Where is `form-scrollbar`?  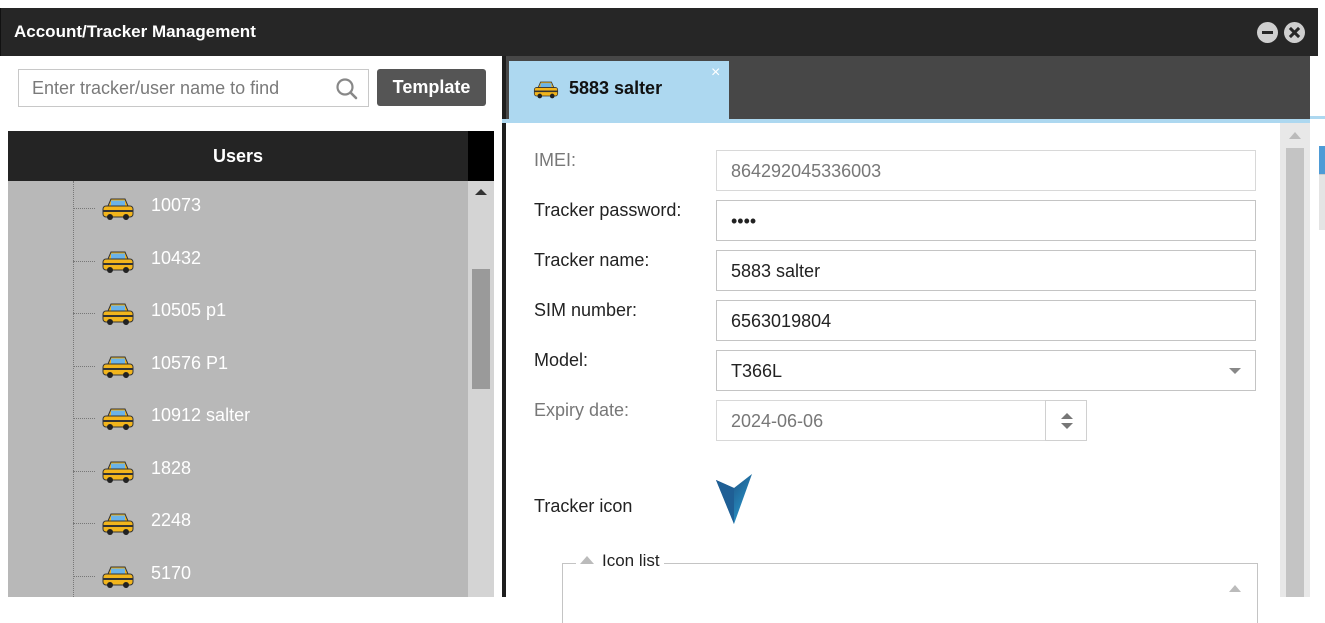 form-scrollbar is located at coordinates (1295, 360).